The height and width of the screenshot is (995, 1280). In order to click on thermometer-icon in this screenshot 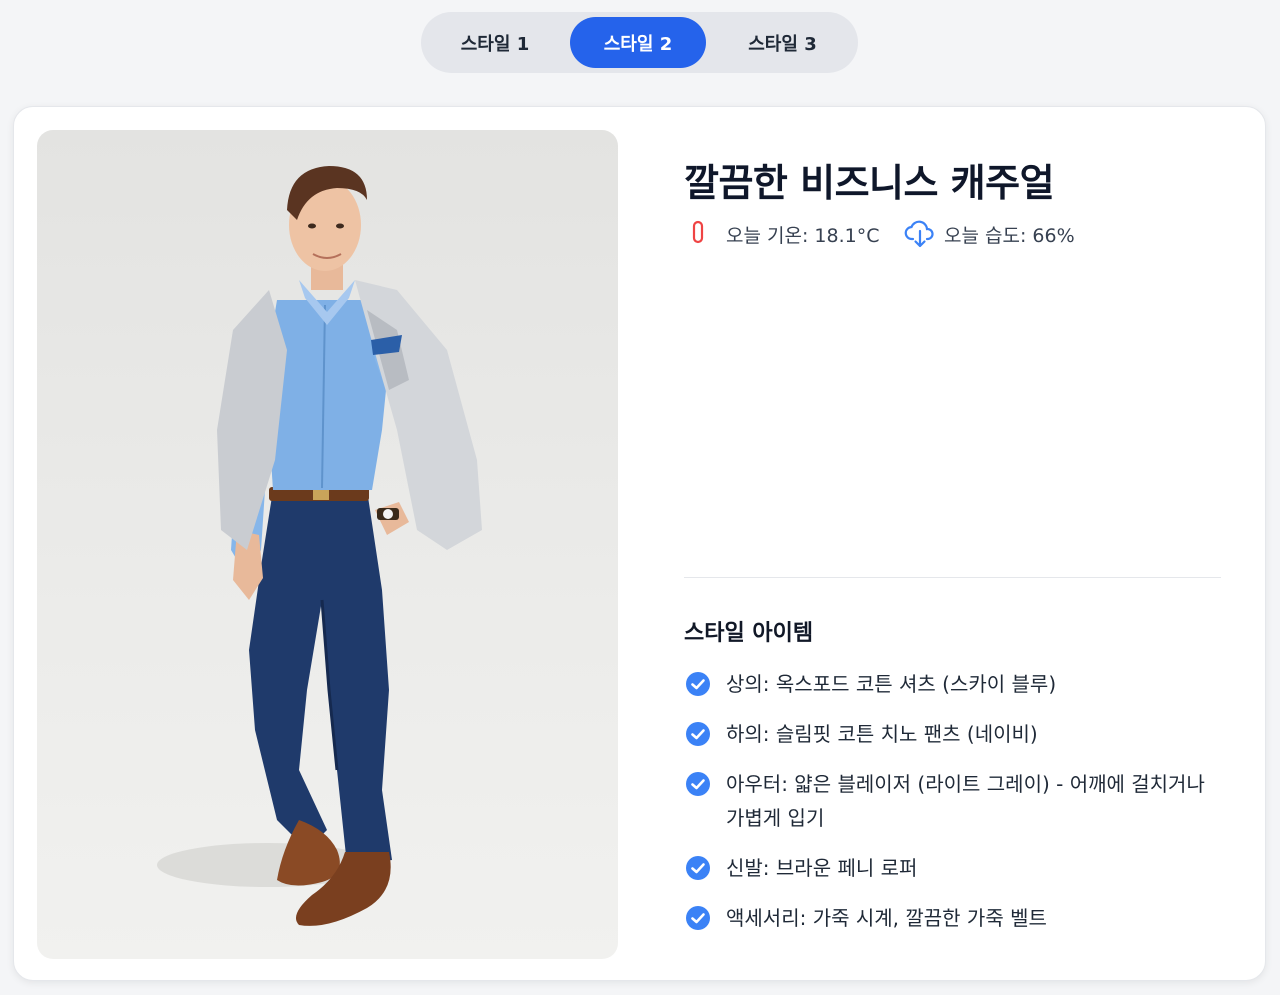, I will do `click(698, 232)`.